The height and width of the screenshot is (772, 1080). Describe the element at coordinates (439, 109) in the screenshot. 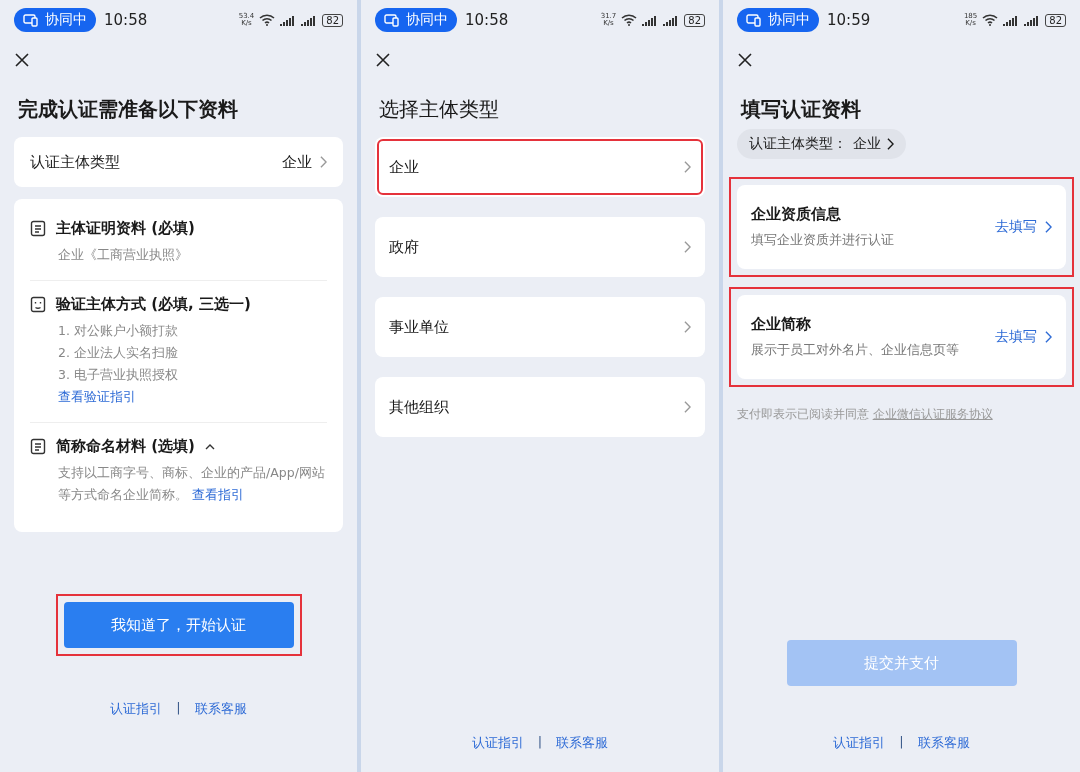

I see `page-title: 选择主体类型` at that location.